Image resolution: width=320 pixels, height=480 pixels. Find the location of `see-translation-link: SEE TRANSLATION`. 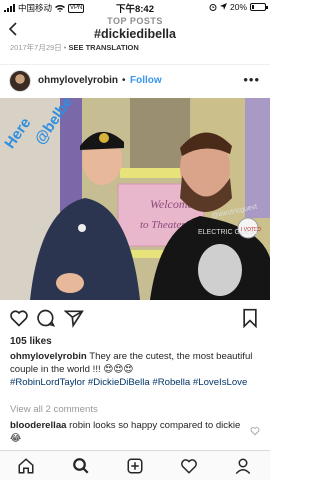

see-translation-link: SEE TRANSLATION is located at coordinates (104, 47).